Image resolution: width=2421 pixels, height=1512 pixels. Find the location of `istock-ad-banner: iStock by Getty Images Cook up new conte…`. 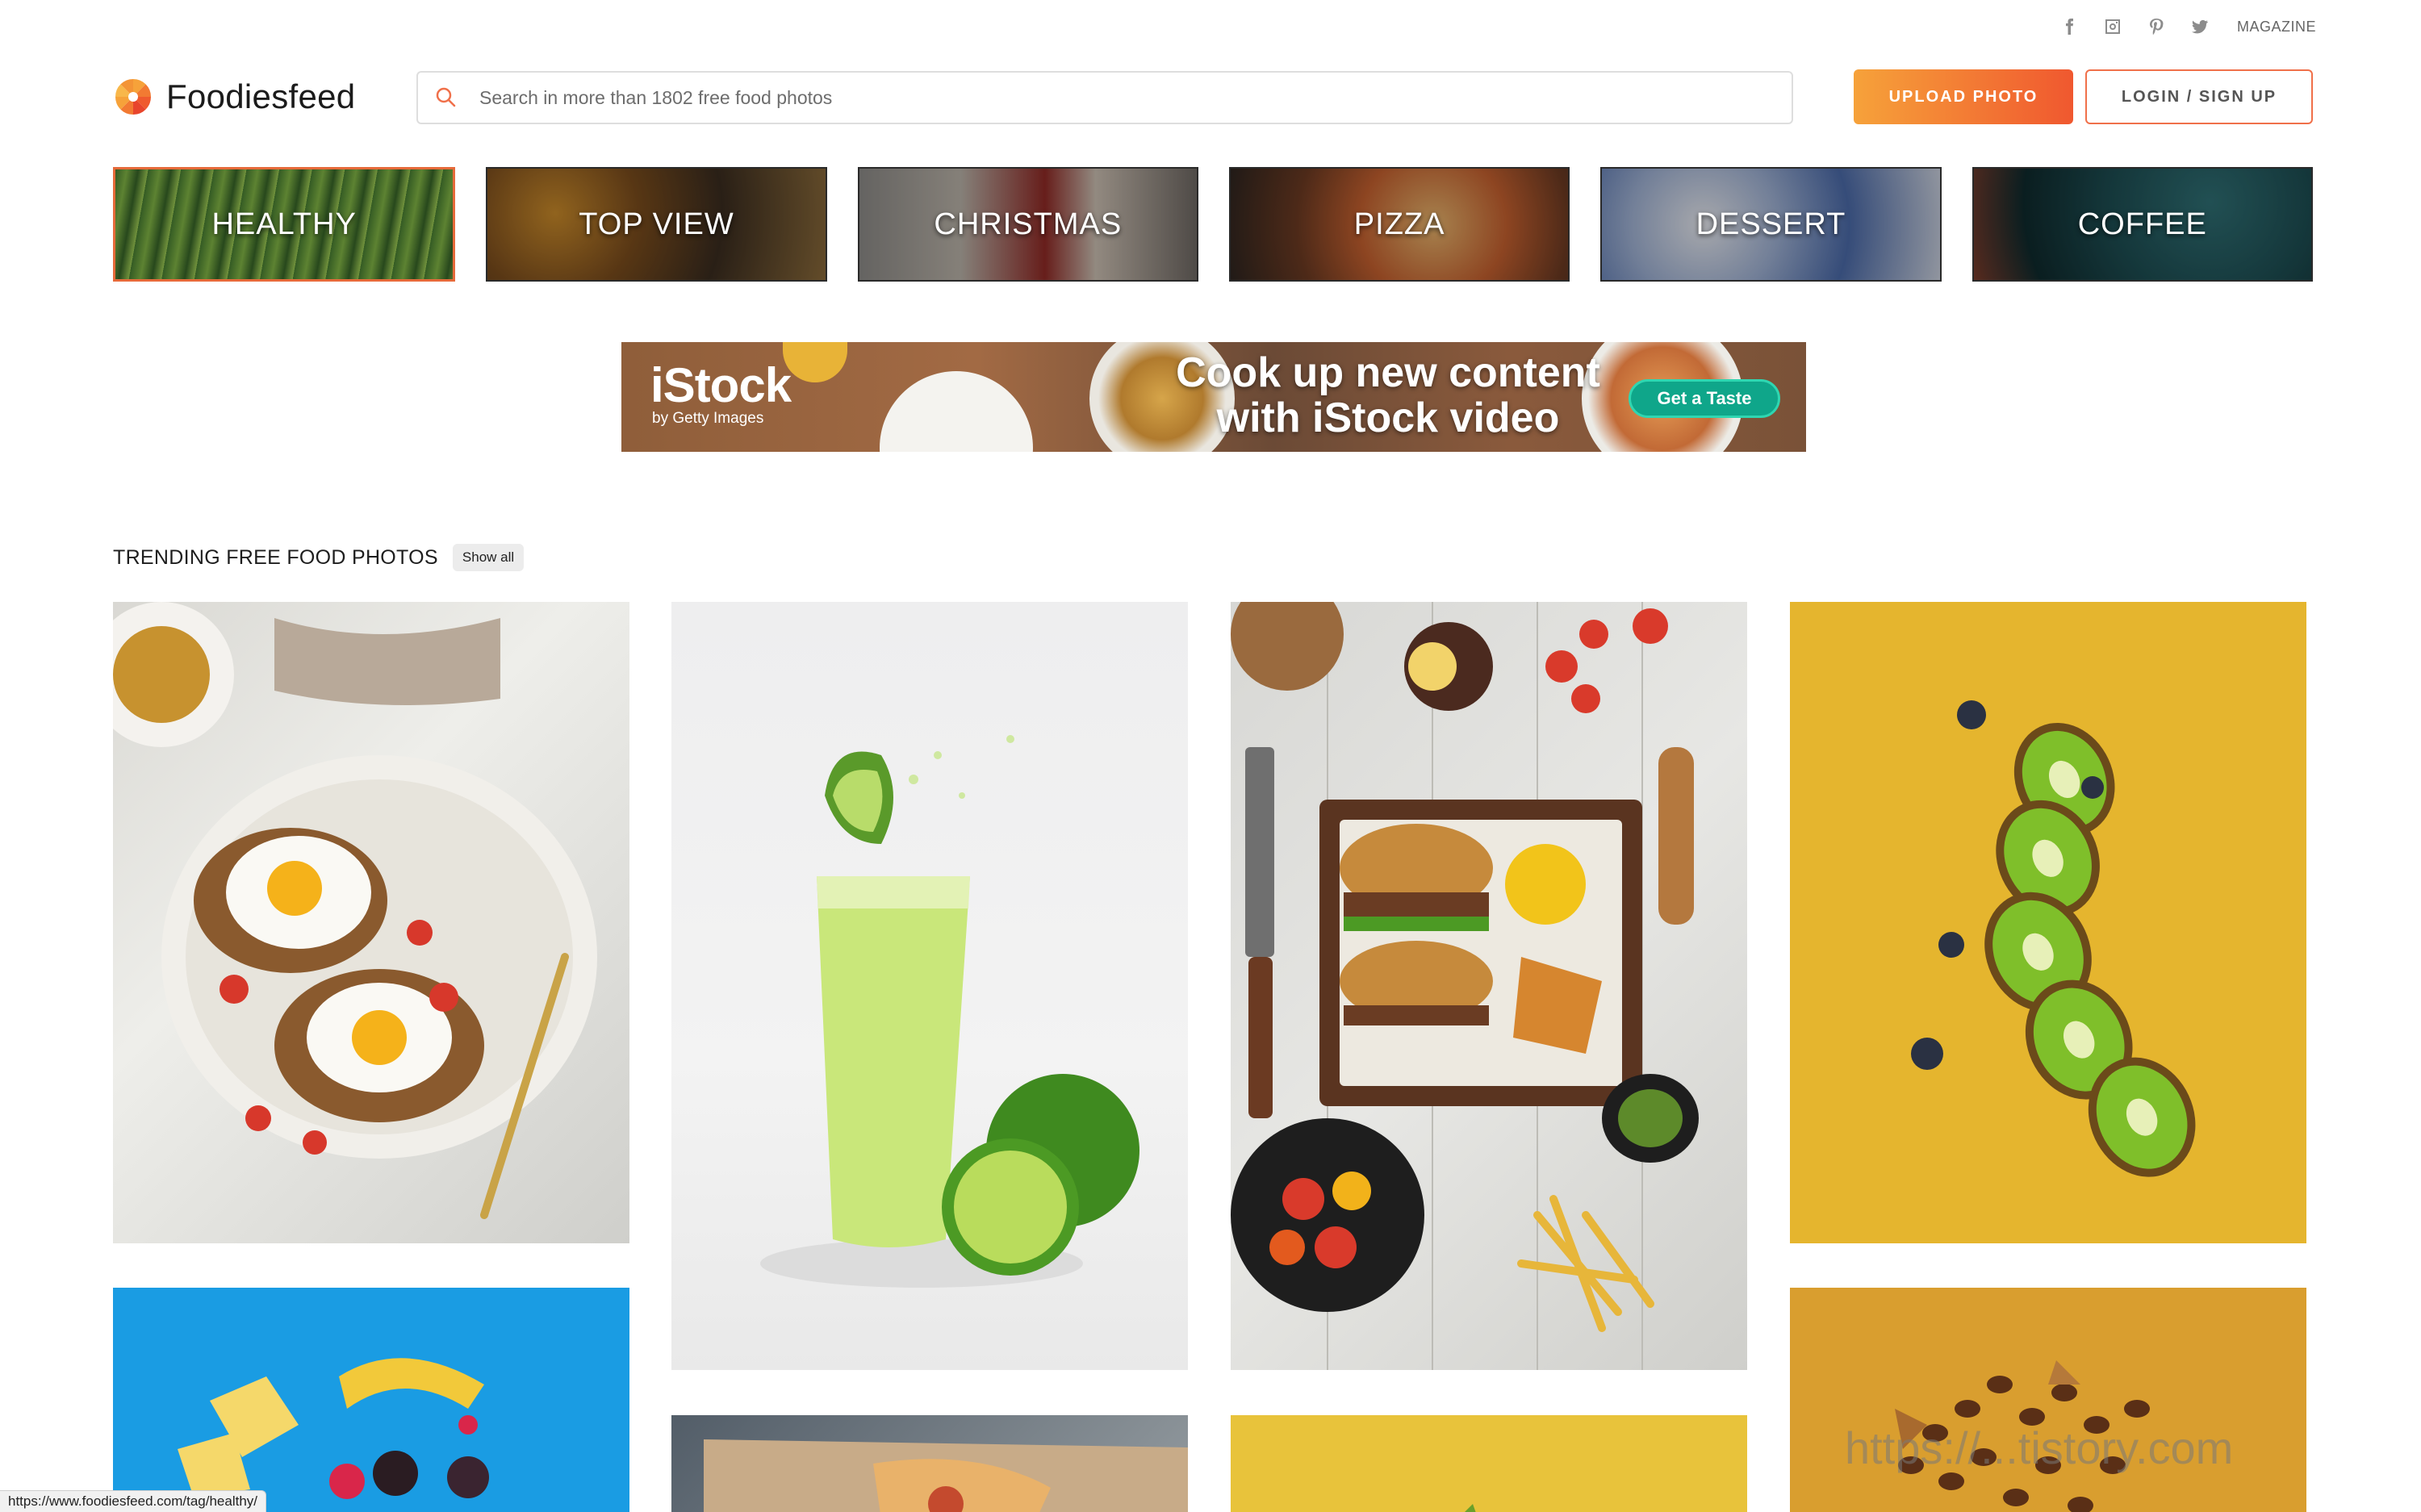

istock-ad-banner: iStock by Getty Images Cook up new conte… is located at coordinates (1213, 397).